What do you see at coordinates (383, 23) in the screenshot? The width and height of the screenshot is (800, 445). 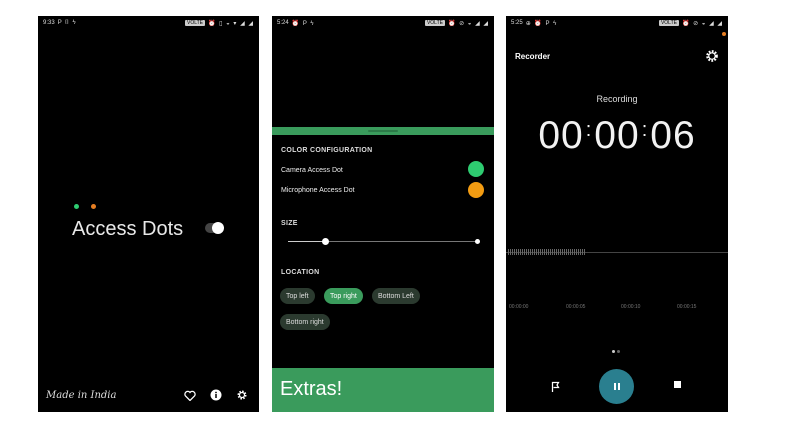 I see `status-bar: 5:24 ⏰ P ϟ VOLTE ⏰ ⊘ ◒ ◢ ◢` at bounding box center [383, 23].